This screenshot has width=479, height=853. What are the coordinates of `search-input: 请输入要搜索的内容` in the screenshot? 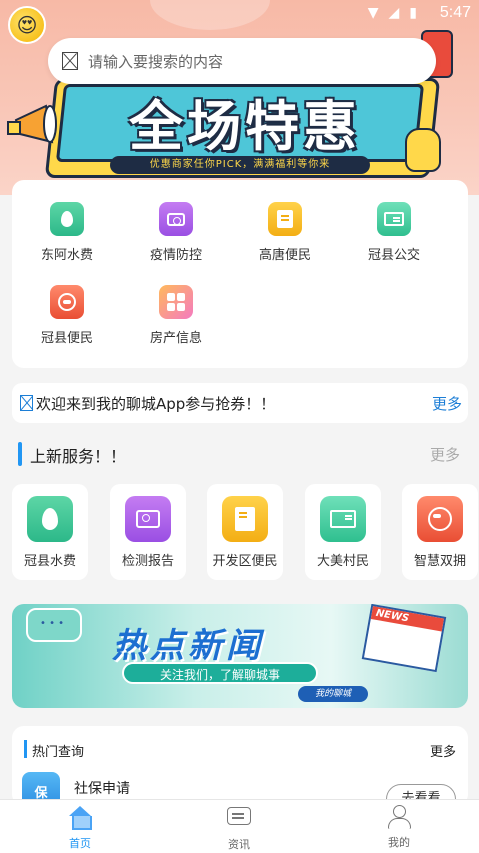 It's located at (242, 61).